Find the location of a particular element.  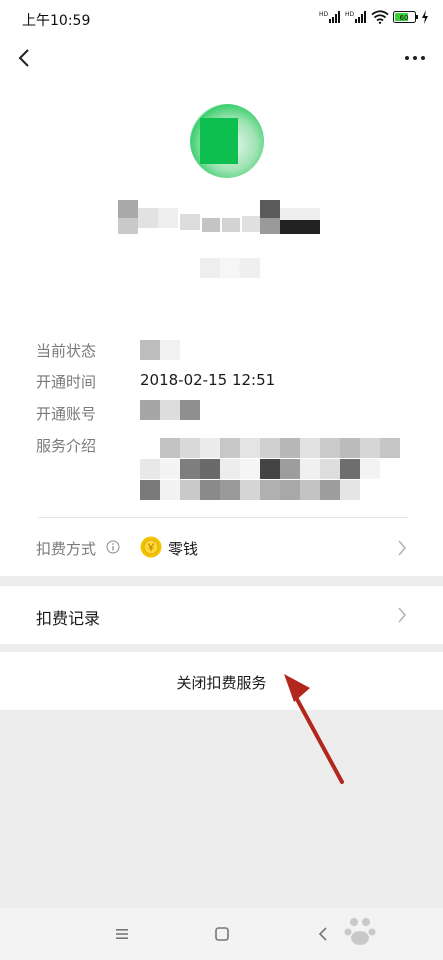

payment-method-row: 扣费方式 零钱 is located at coordinates (221, 549).